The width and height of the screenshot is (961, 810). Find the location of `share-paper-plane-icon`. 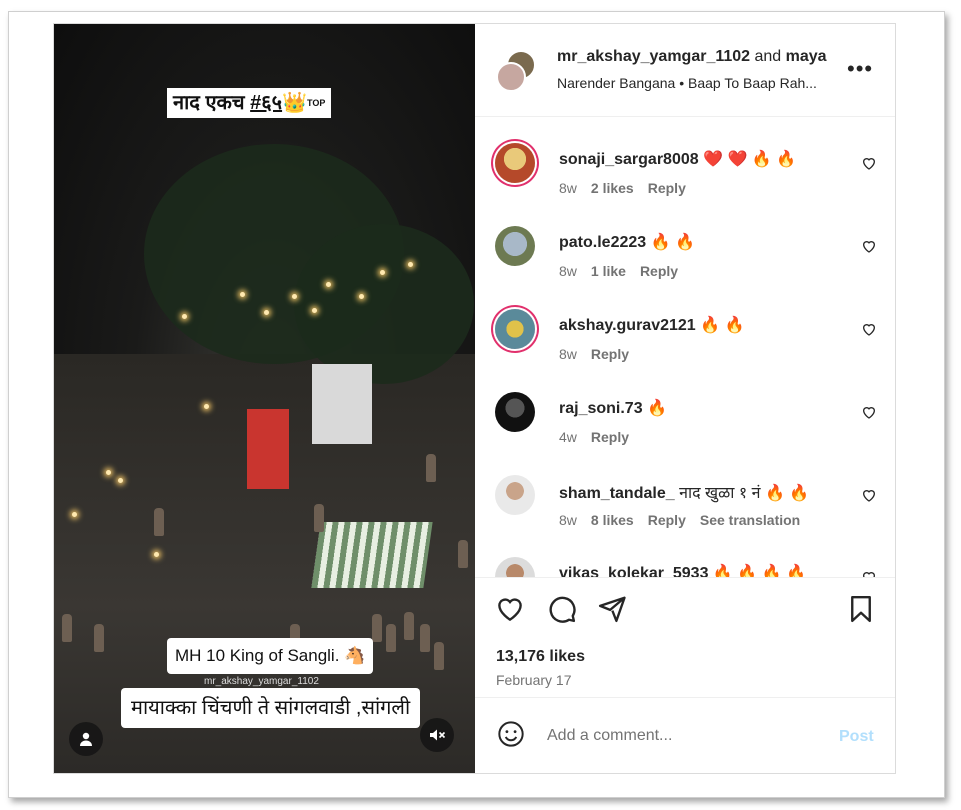

share-paper-plane-icon is located at coordinates (612, 609).